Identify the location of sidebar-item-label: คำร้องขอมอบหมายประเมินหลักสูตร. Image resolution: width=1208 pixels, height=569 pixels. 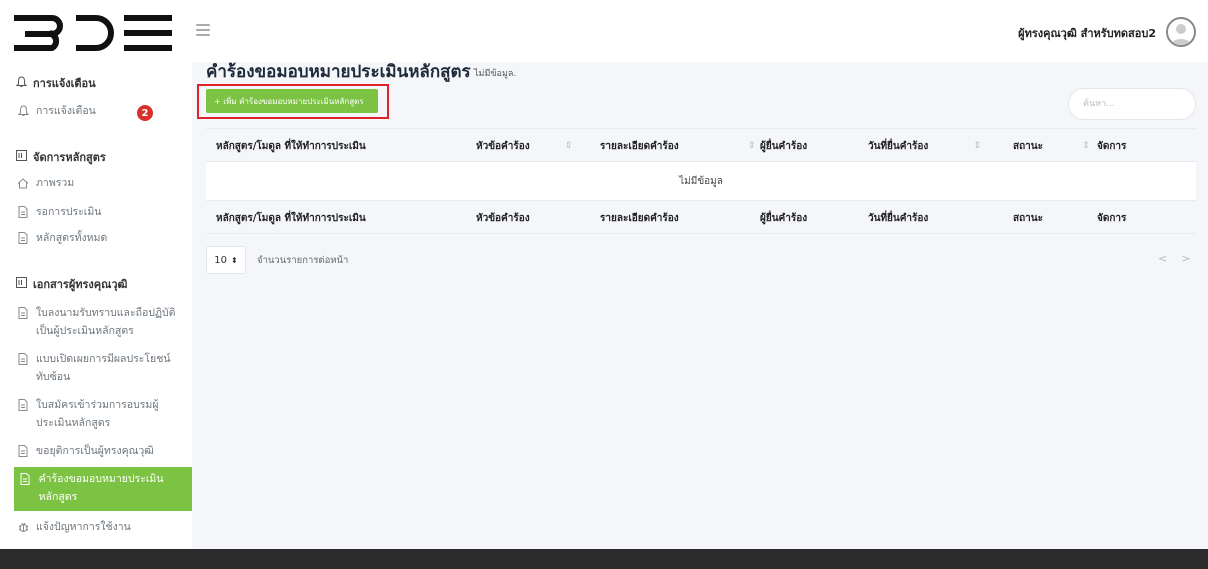
(101, 488).